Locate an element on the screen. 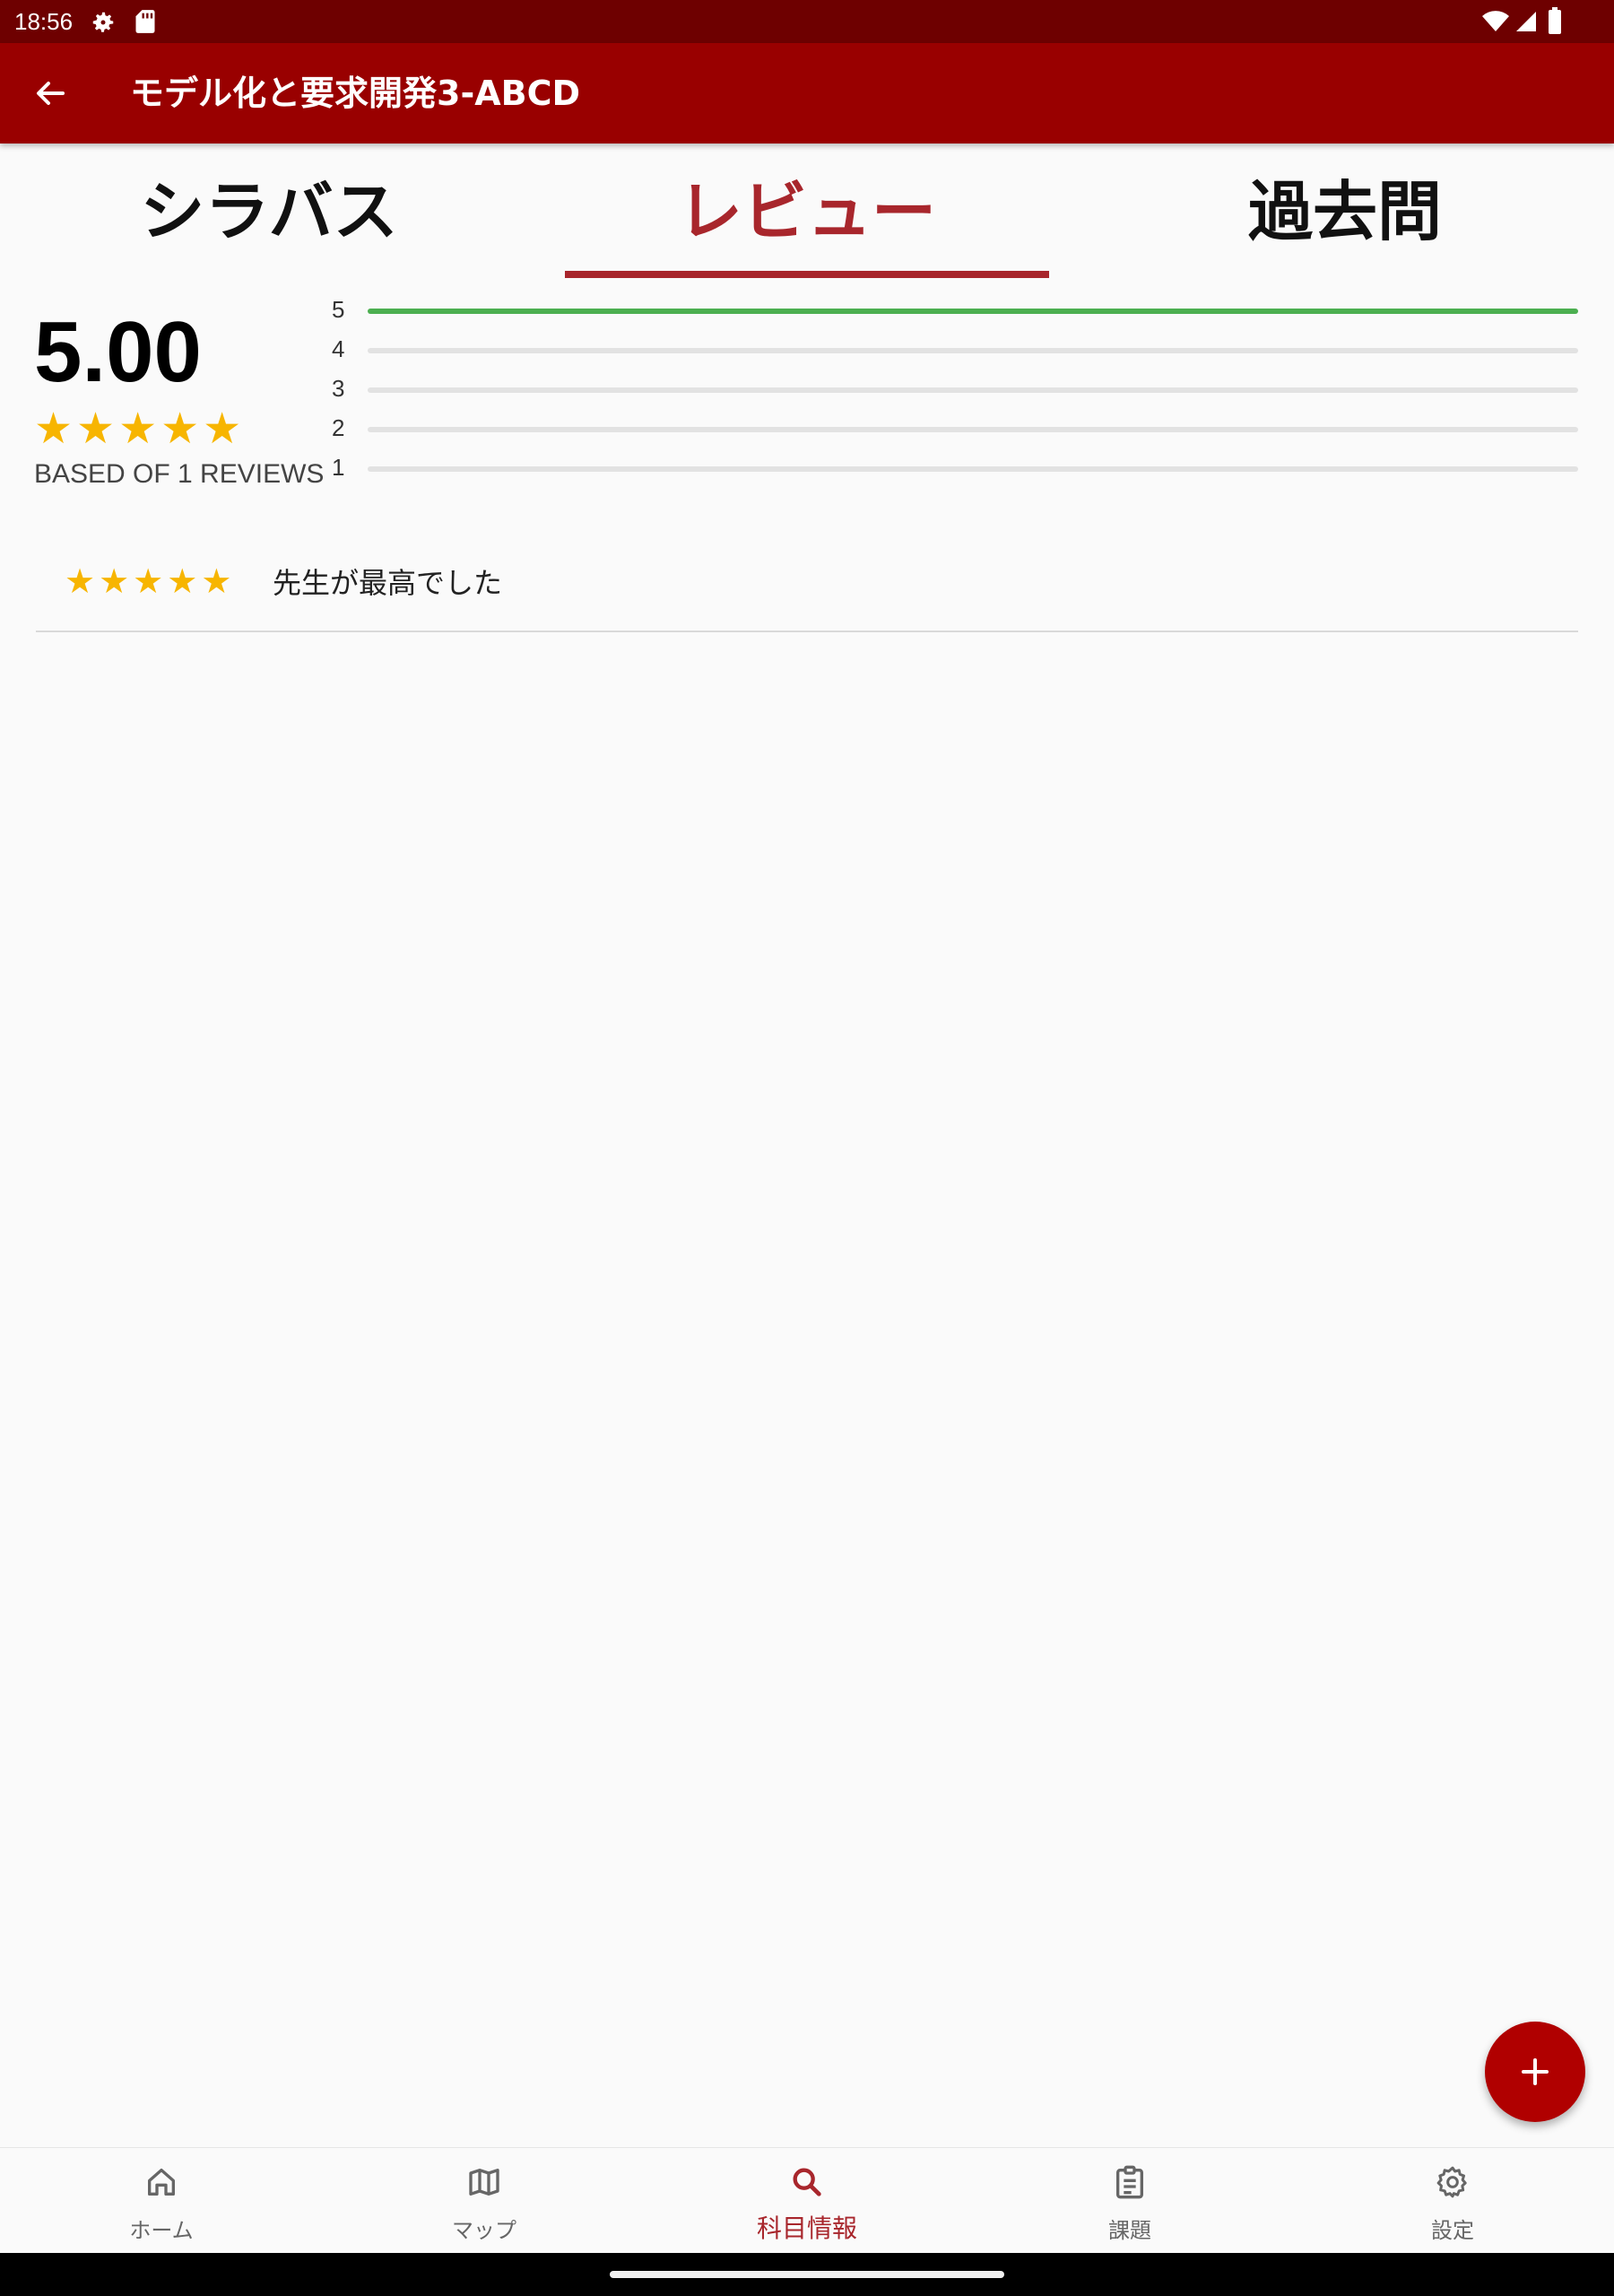 This screenshot has height=2296, width=1614. nav-item-assignments: 課題 is located at coordinates (1129, 2201).